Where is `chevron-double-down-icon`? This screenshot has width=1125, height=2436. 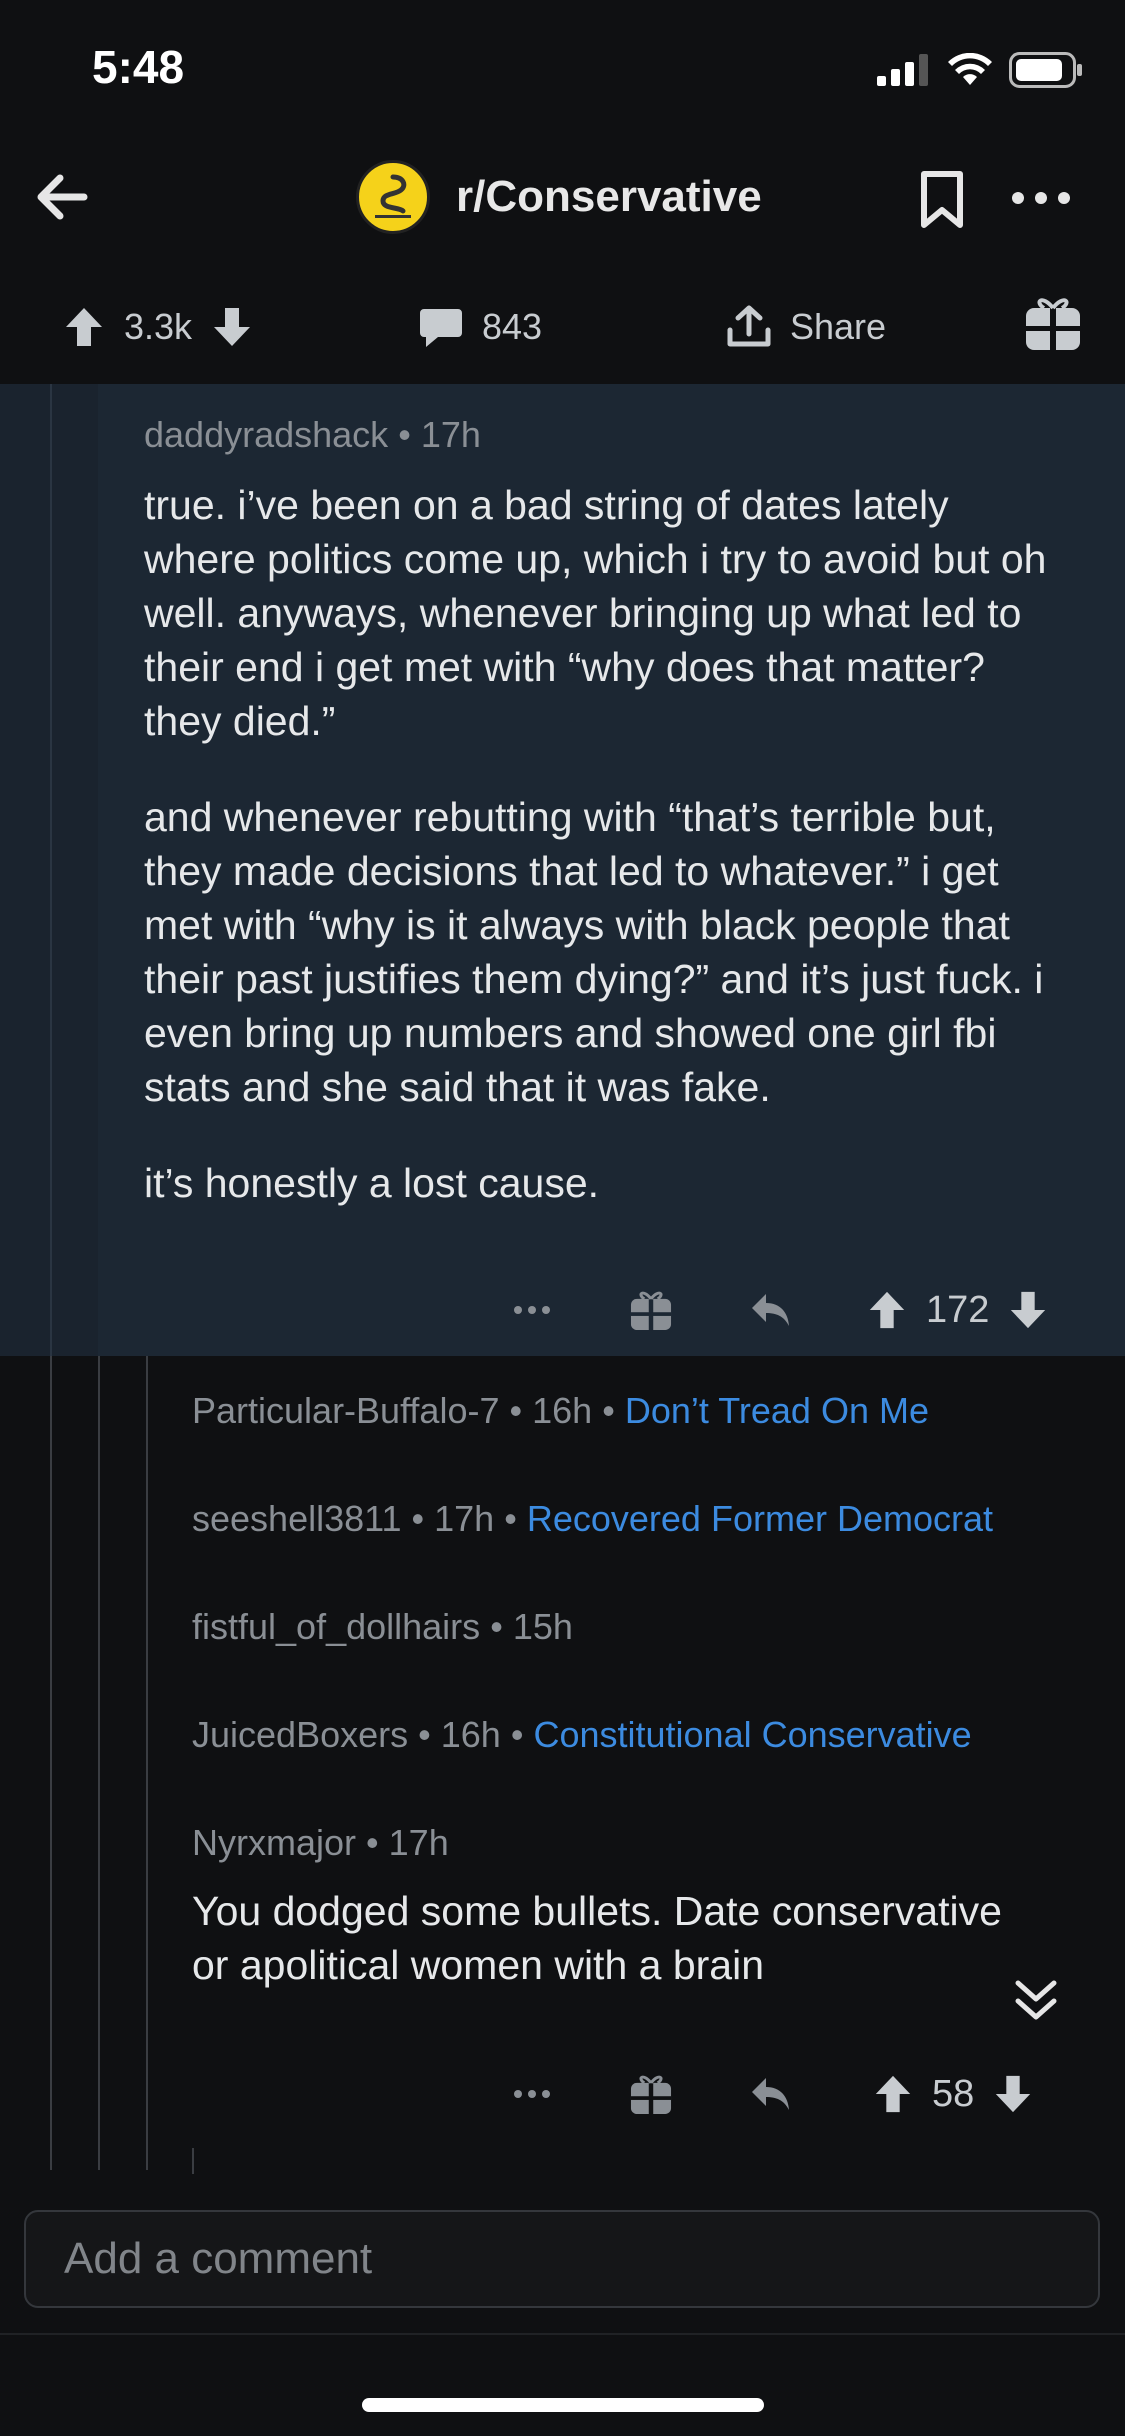 chevron-double-down-icon is located at coordinates (1036, 2000).